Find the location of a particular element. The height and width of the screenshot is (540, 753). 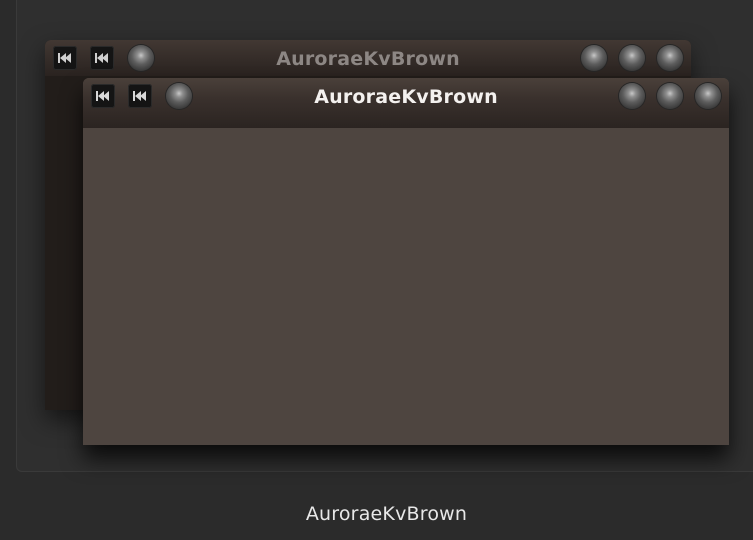

theme-name-label: AuroraeKvBrown is located at coordinates (386, 514).